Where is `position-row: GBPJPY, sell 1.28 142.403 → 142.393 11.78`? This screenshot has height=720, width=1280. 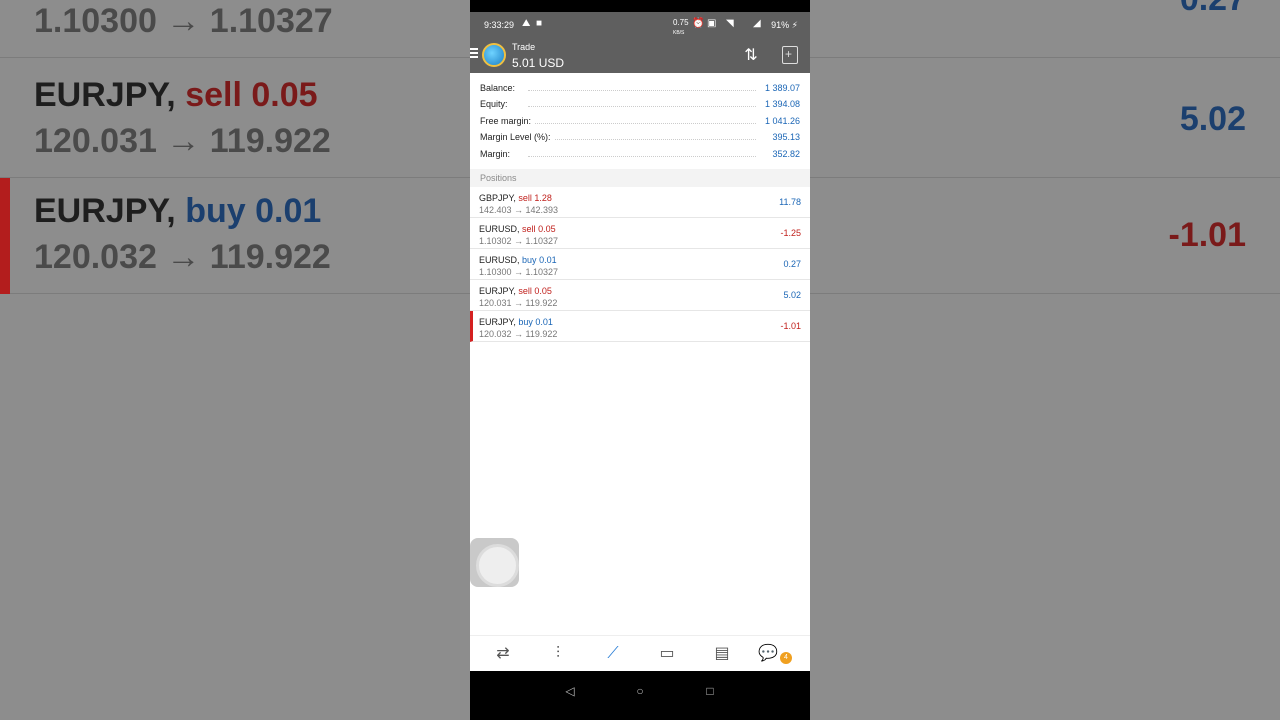 position-row: GBPJPY, sell 1.28 142.403 → 142.393 11.78 is located at coordinates (640, 202).